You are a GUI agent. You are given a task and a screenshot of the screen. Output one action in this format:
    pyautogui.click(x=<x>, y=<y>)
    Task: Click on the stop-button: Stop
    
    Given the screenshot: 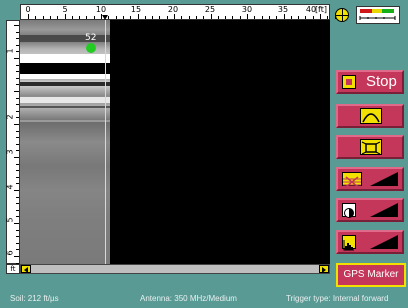 What is the action you would take?
    pyautogui.click(x=370, y=82)
    